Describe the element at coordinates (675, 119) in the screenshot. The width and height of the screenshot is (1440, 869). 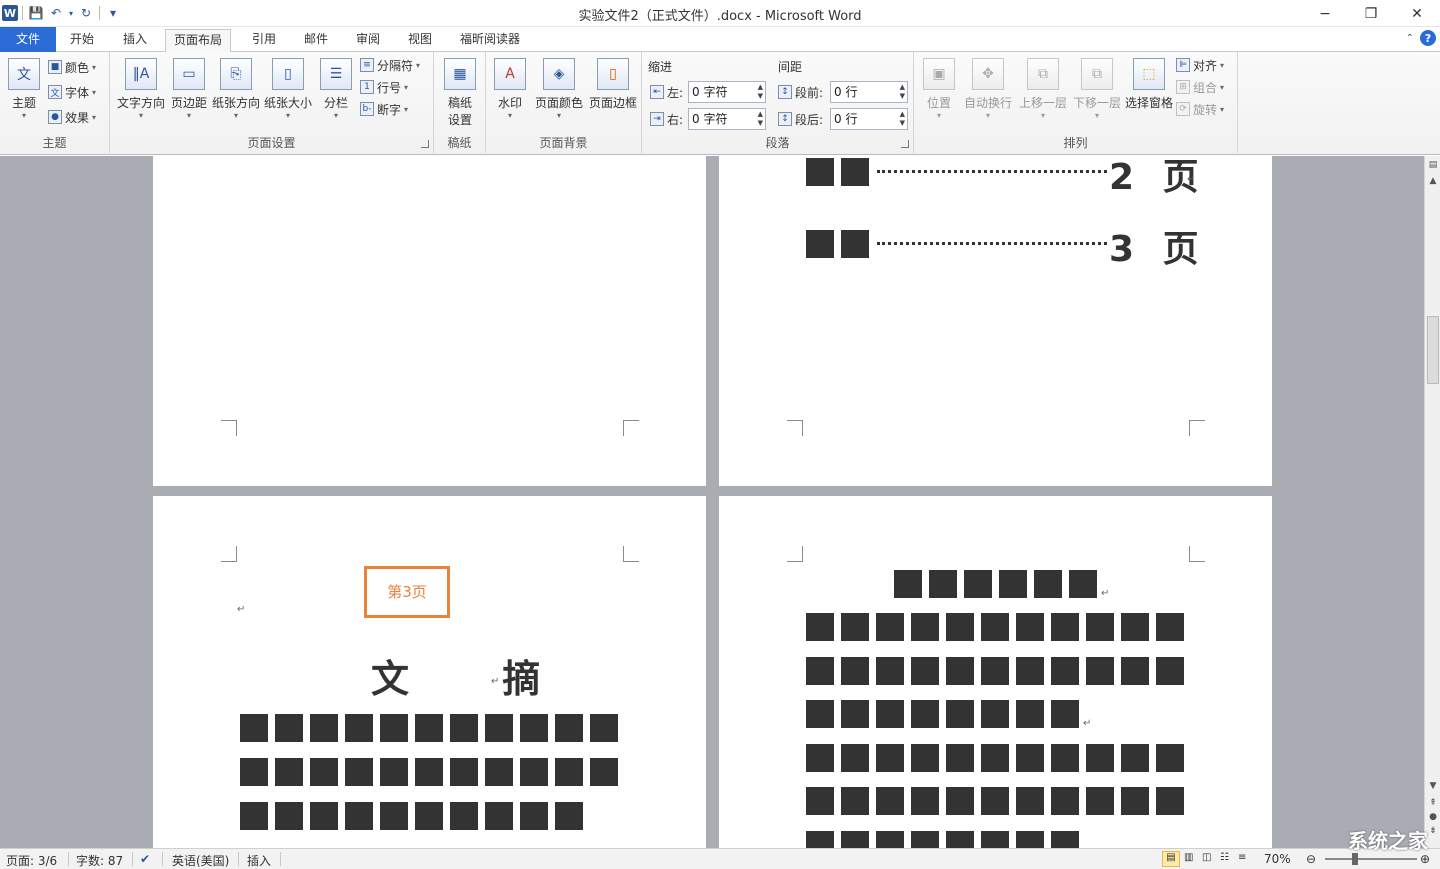
I see `indent-right-label: 右:` at that location.